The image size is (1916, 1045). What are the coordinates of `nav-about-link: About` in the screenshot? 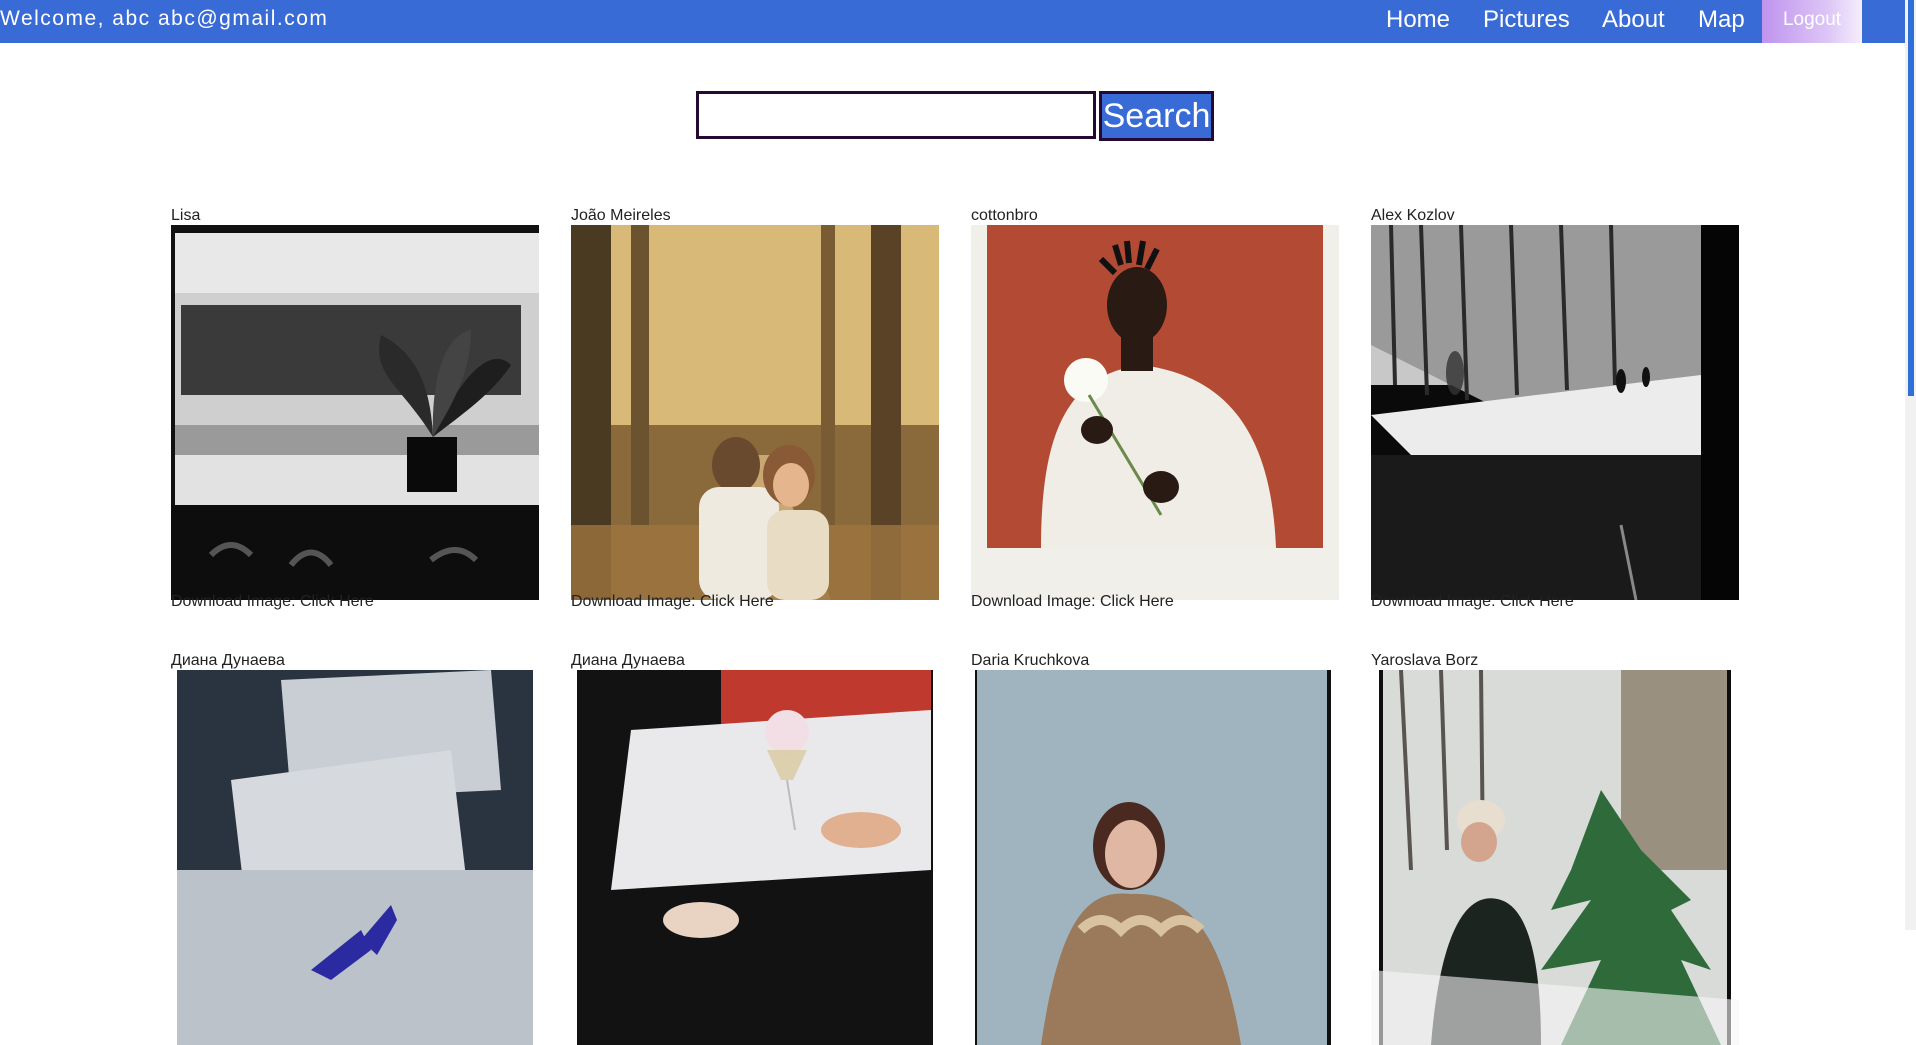 It's located at (1633, 20).